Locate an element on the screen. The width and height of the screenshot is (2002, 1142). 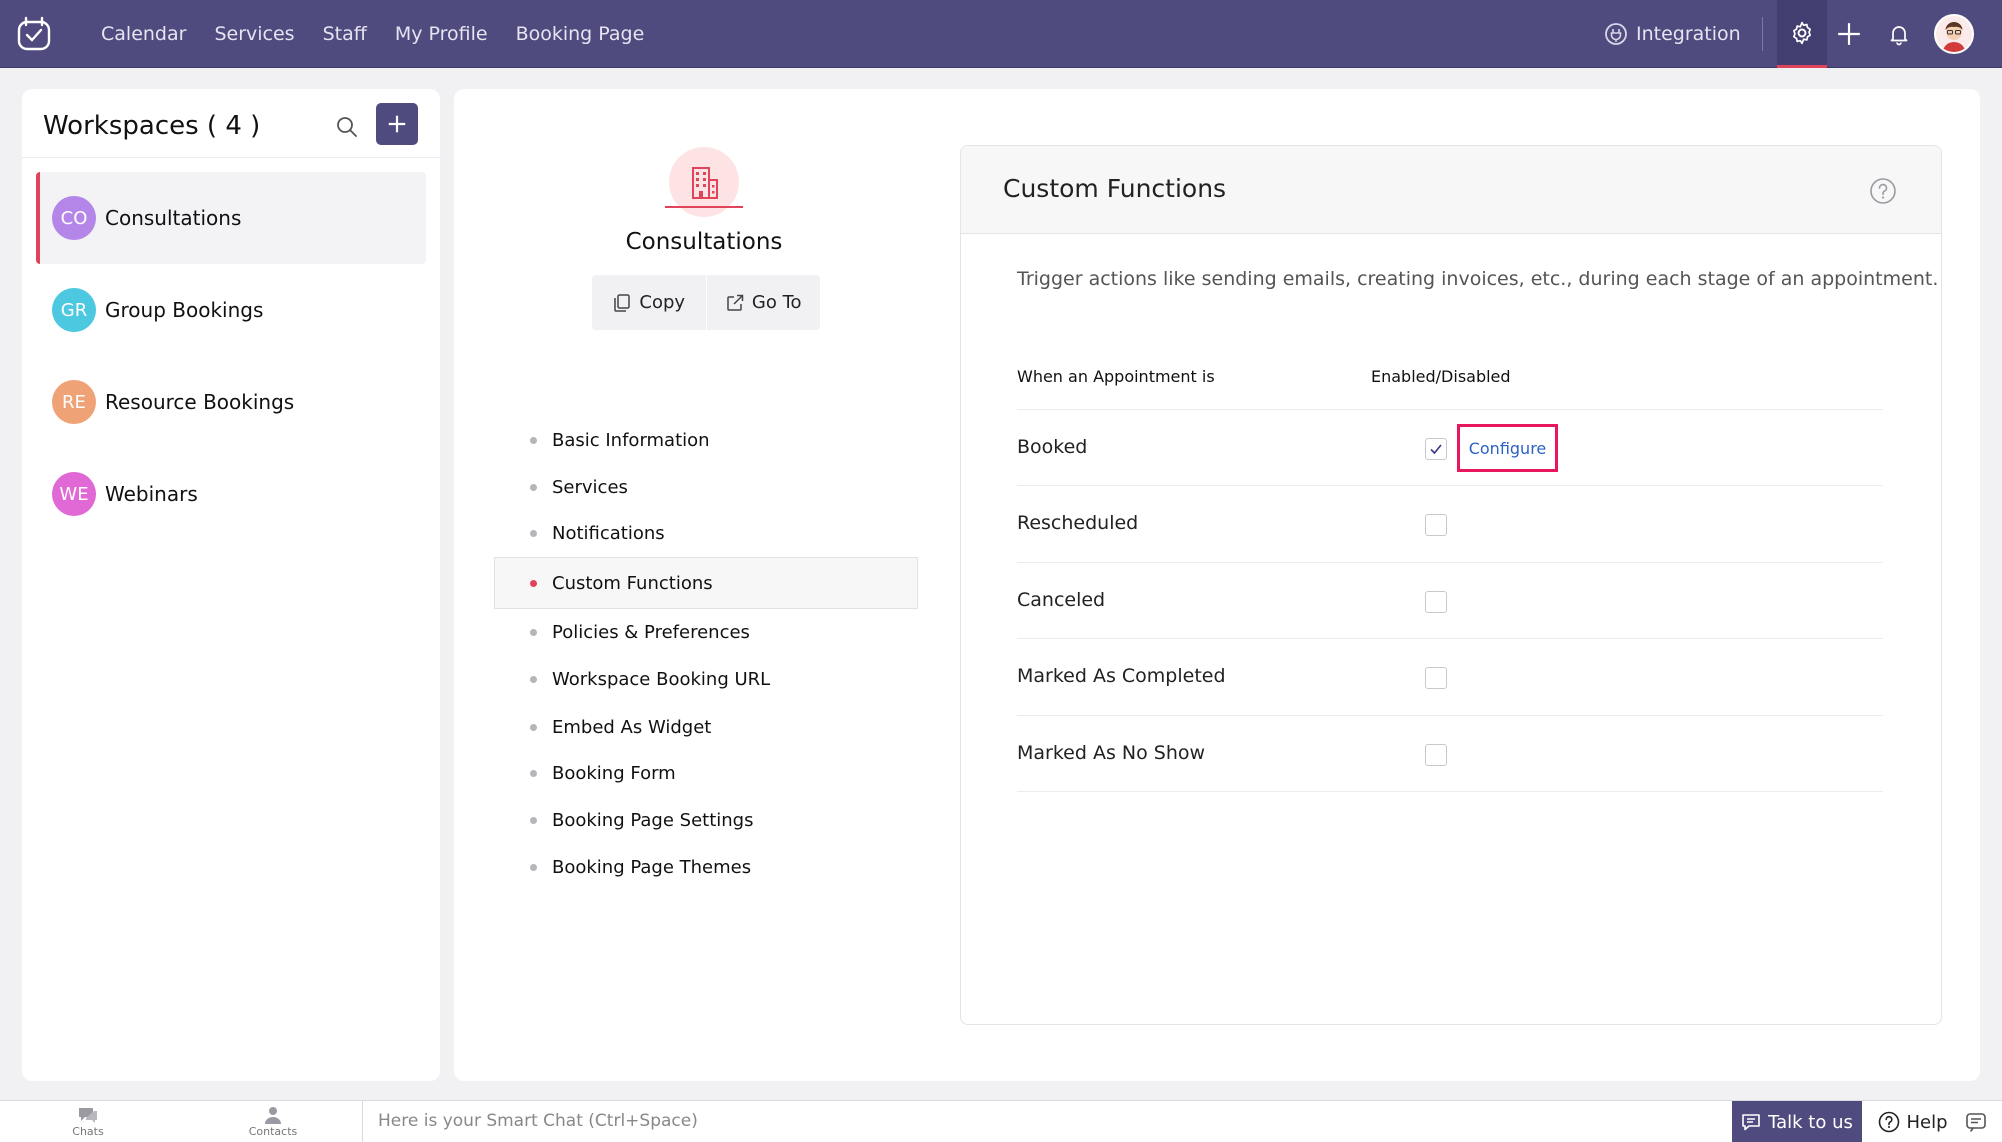
search-icon is located at coordinates (347, 127).